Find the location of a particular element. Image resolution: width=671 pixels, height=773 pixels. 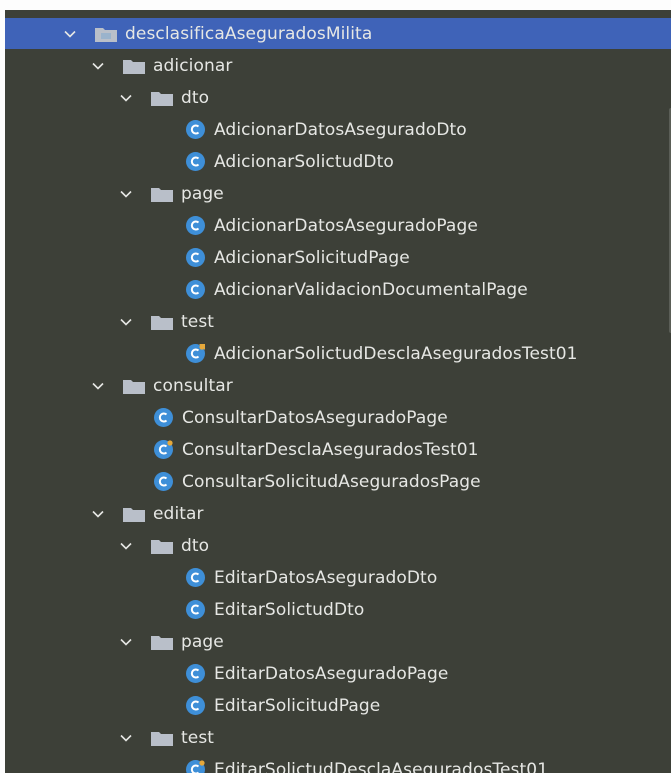

tree-item-label: ConsultarSolicitudAseguradosPage is located at coordinates (331, 481).